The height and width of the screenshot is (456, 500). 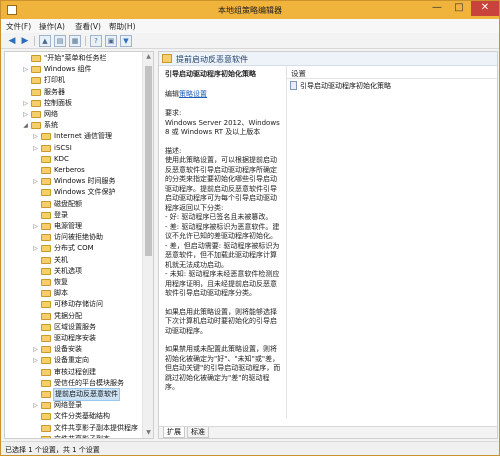 I want to click on tab-extended: 扩展, so click(x=174, y=432).